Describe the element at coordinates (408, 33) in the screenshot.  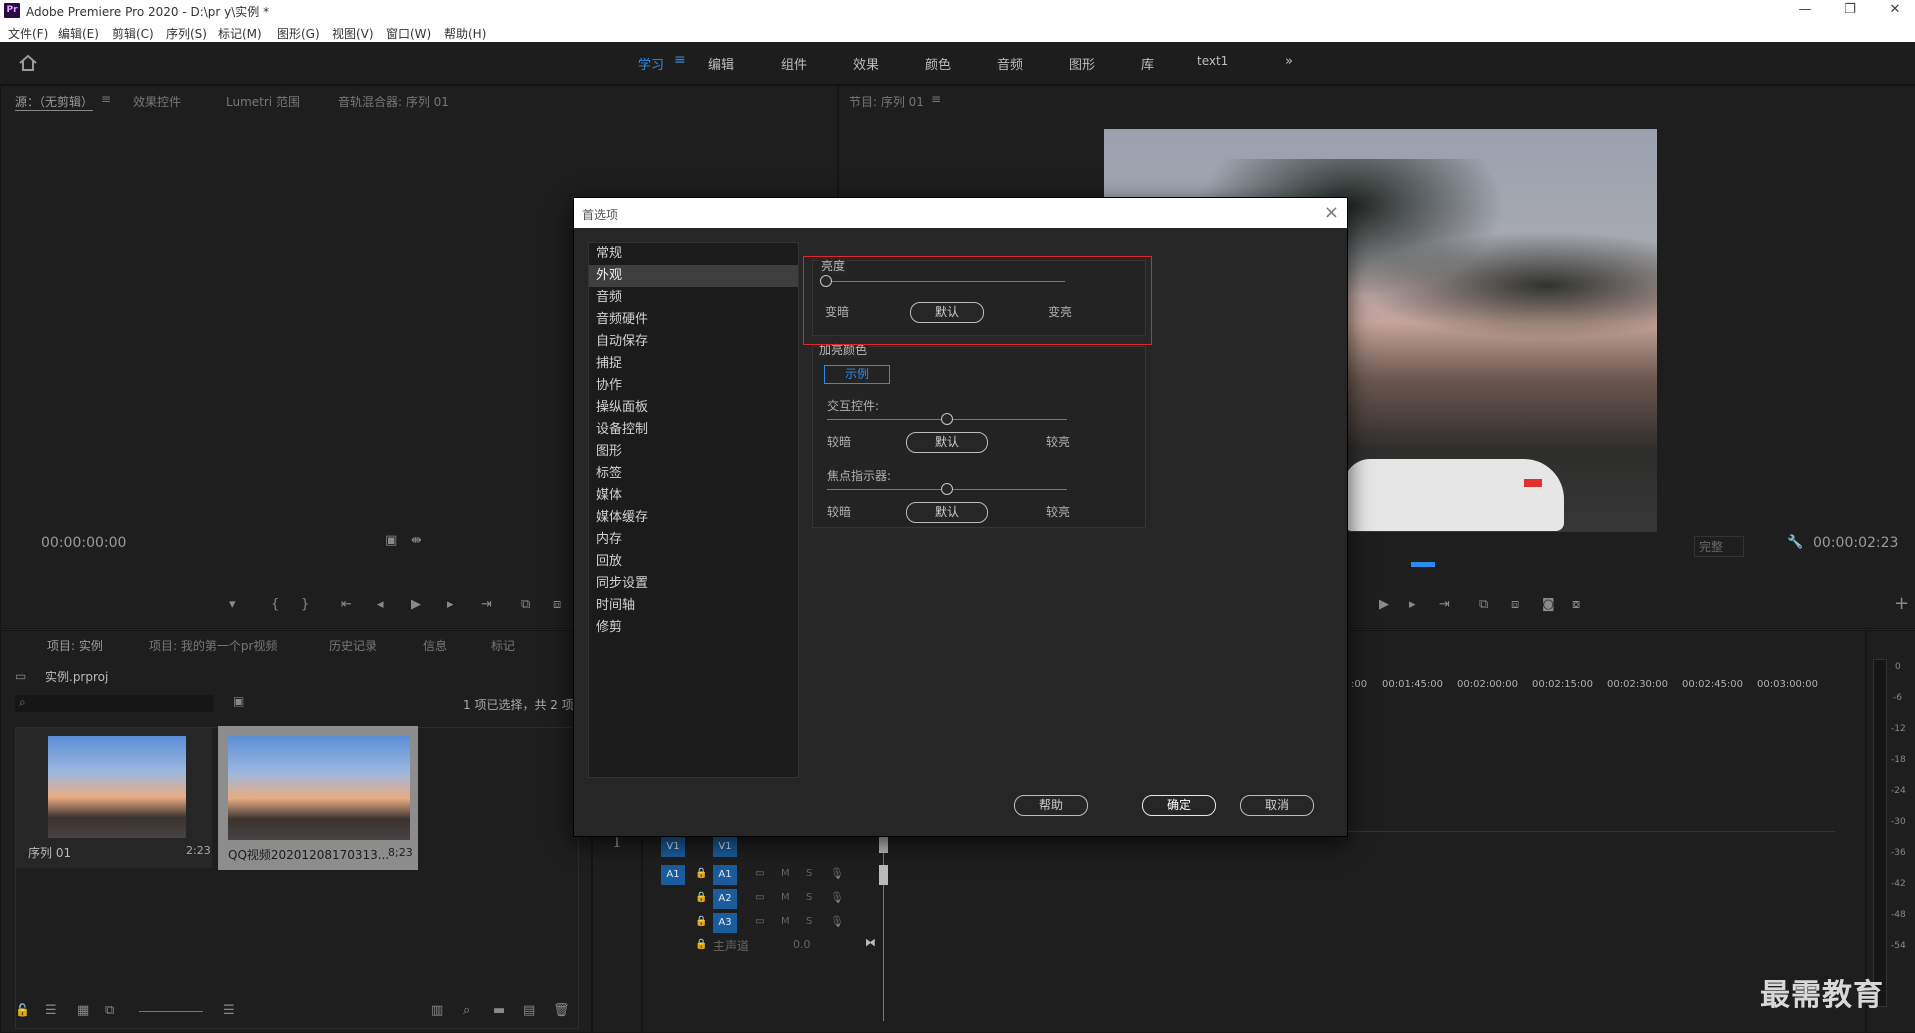
I see `menu-window: 窗口(W)` at that location.